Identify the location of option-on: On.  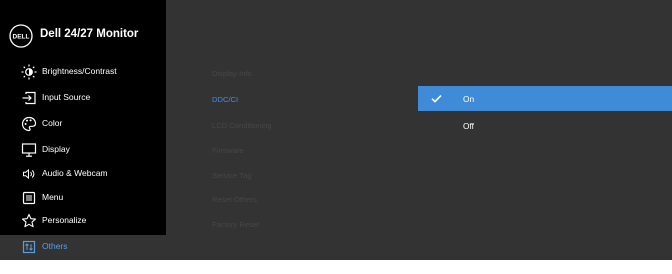
(545, 98).